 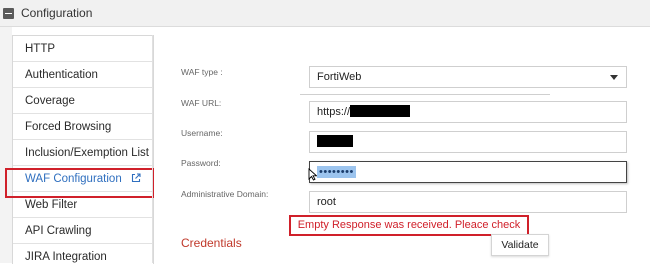 What do you see at coordinates (6, 145) in the screenshot?
I see `left-gutter` at bounding box center [6, 145].